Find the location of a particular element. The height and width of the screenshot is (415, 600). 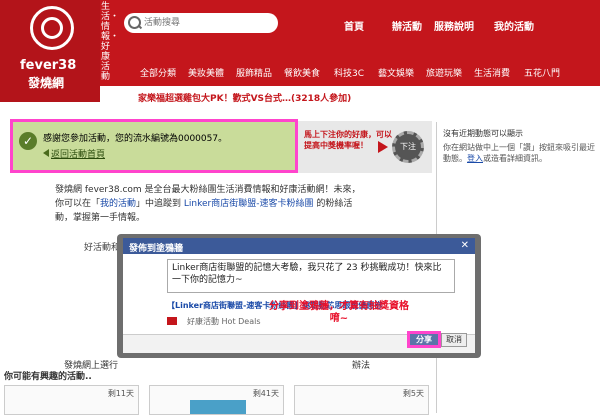

search-input is located at coordinates (208, 22).